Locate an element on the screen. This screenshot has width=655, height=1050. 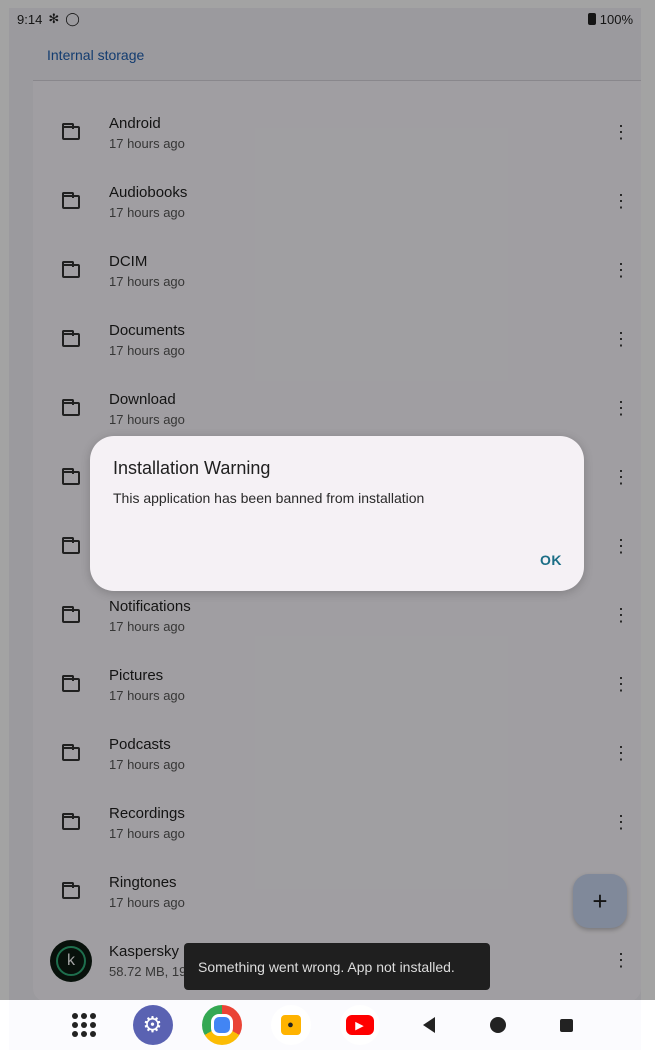
error-snackbar: Something went wrong. App not installed. is located at coordinates (337, 966).